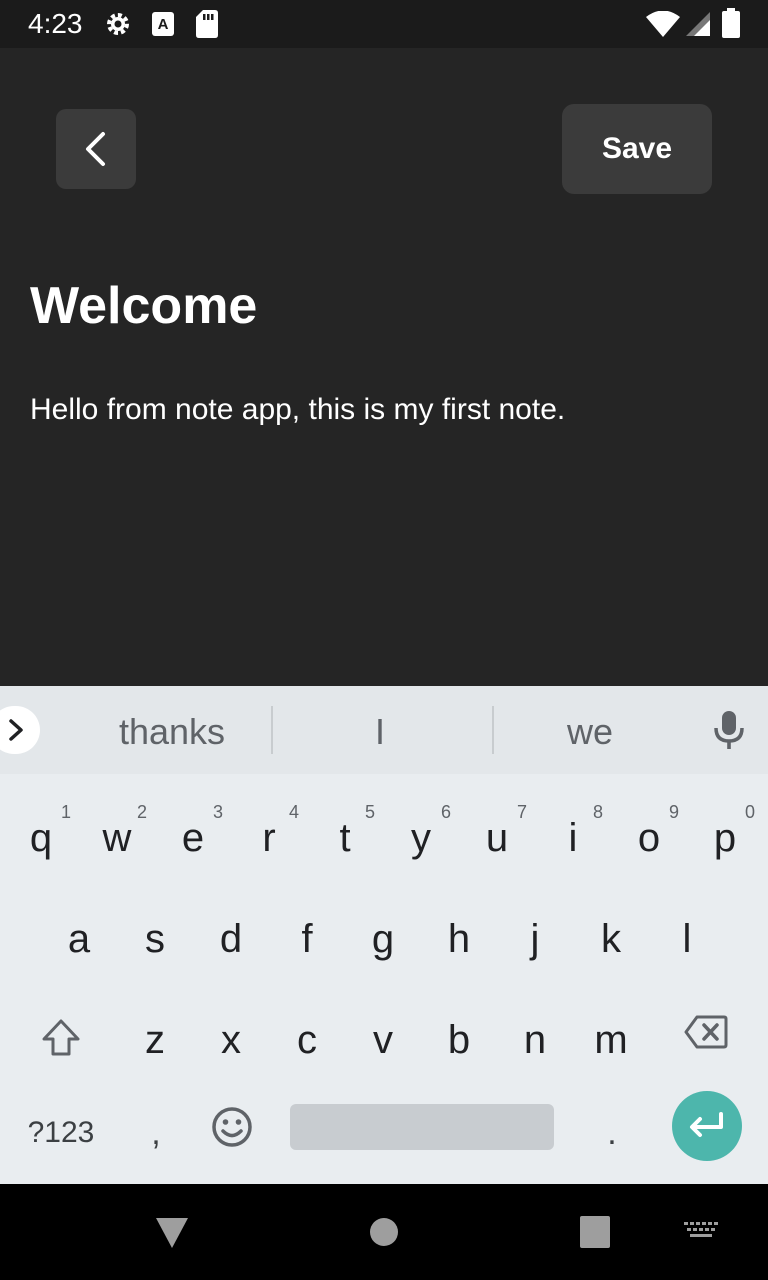  Describe the element at coordinates (673, 812) in the screenshot. I see `key-hint: 9` at that location.